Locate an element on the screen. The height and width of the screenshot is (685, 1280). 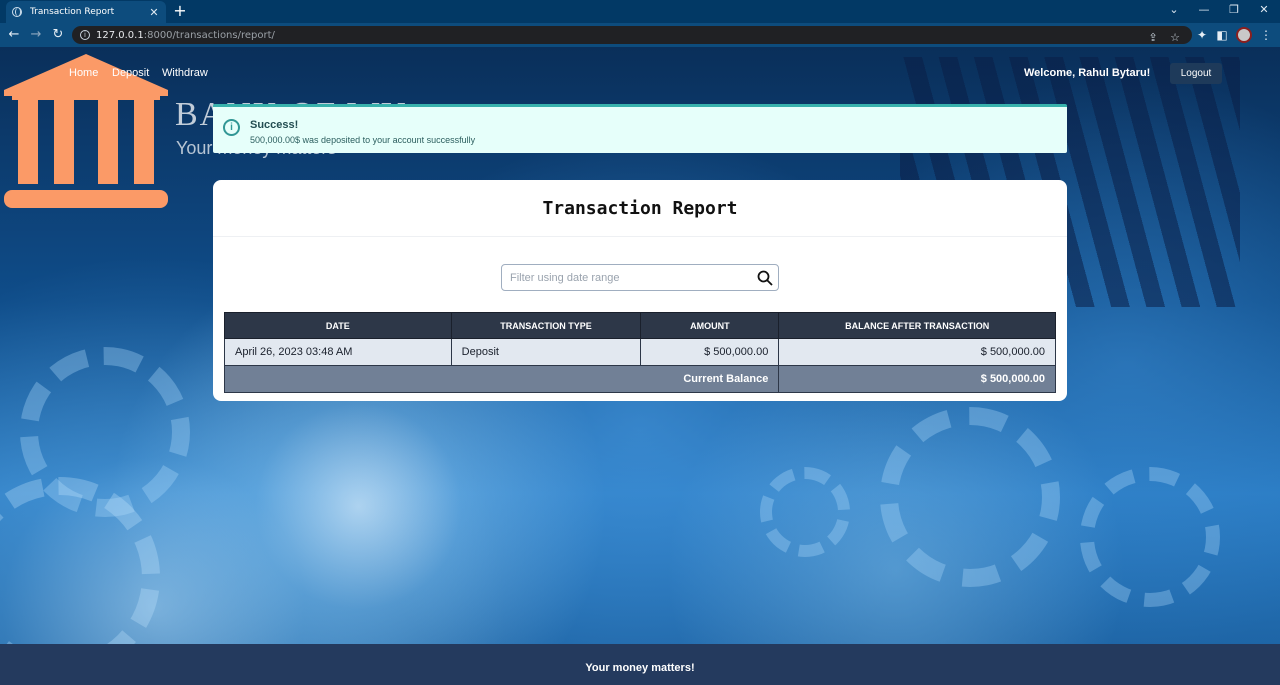
footer: Your money matters! is located at coordinates (640, 664).